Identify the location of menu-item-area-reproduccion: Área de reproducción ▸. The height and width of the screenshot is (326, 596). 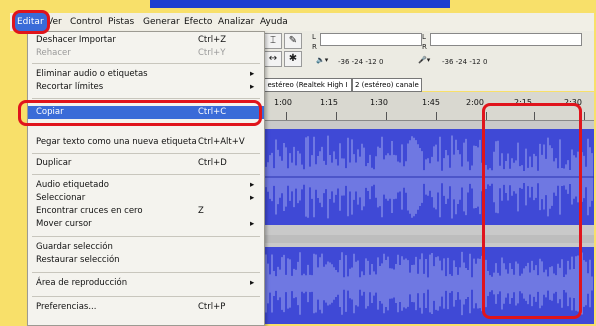
(146, 283).